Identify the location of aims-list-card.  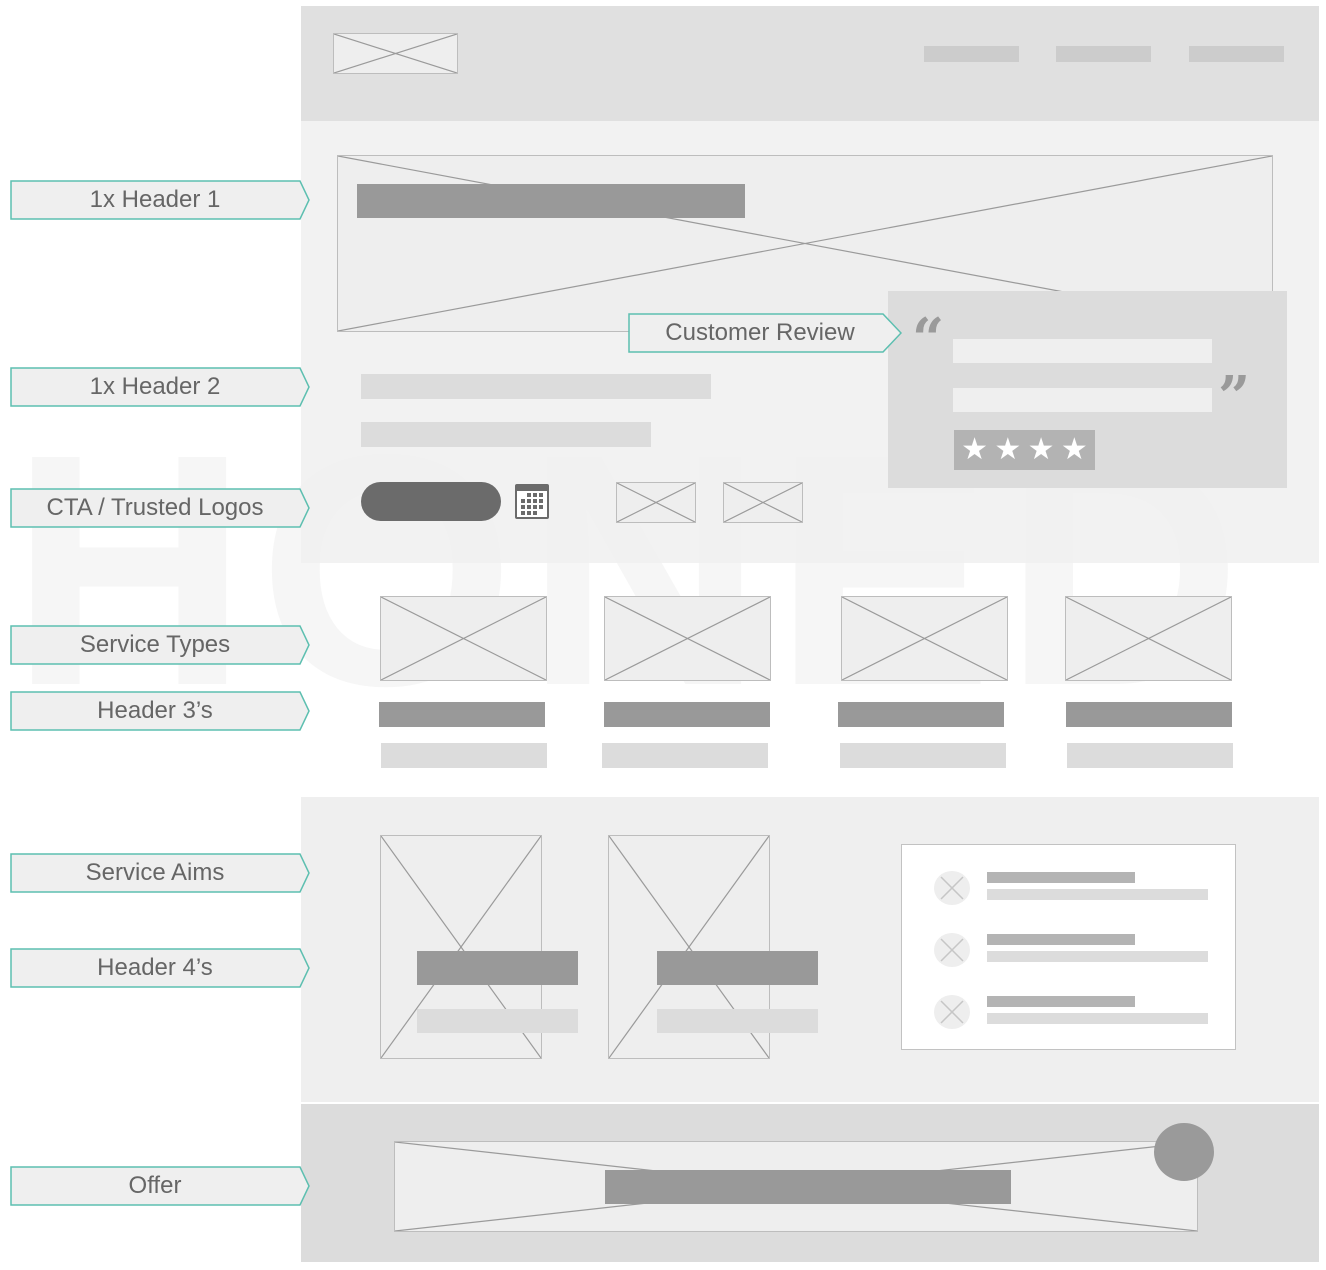
(1068, 947).